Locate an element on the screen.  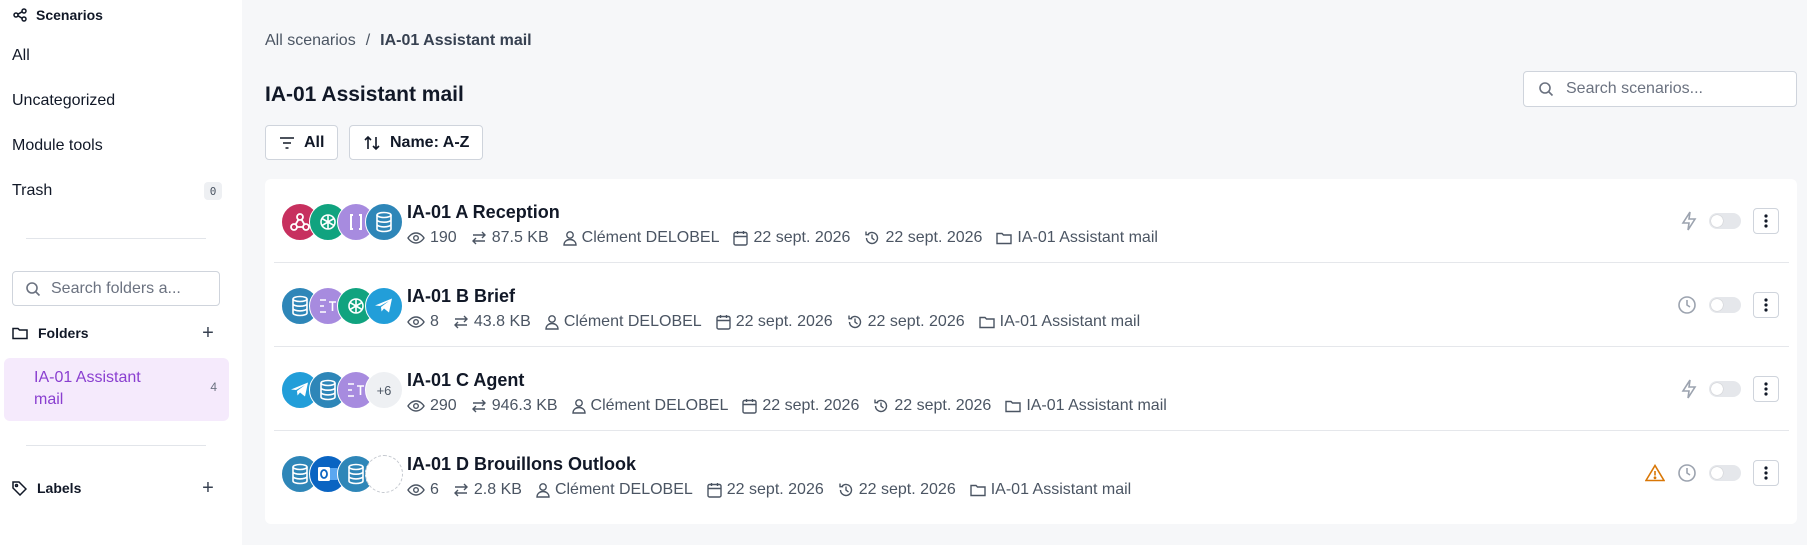
datastore-icon is located at coordinates (384, 222).